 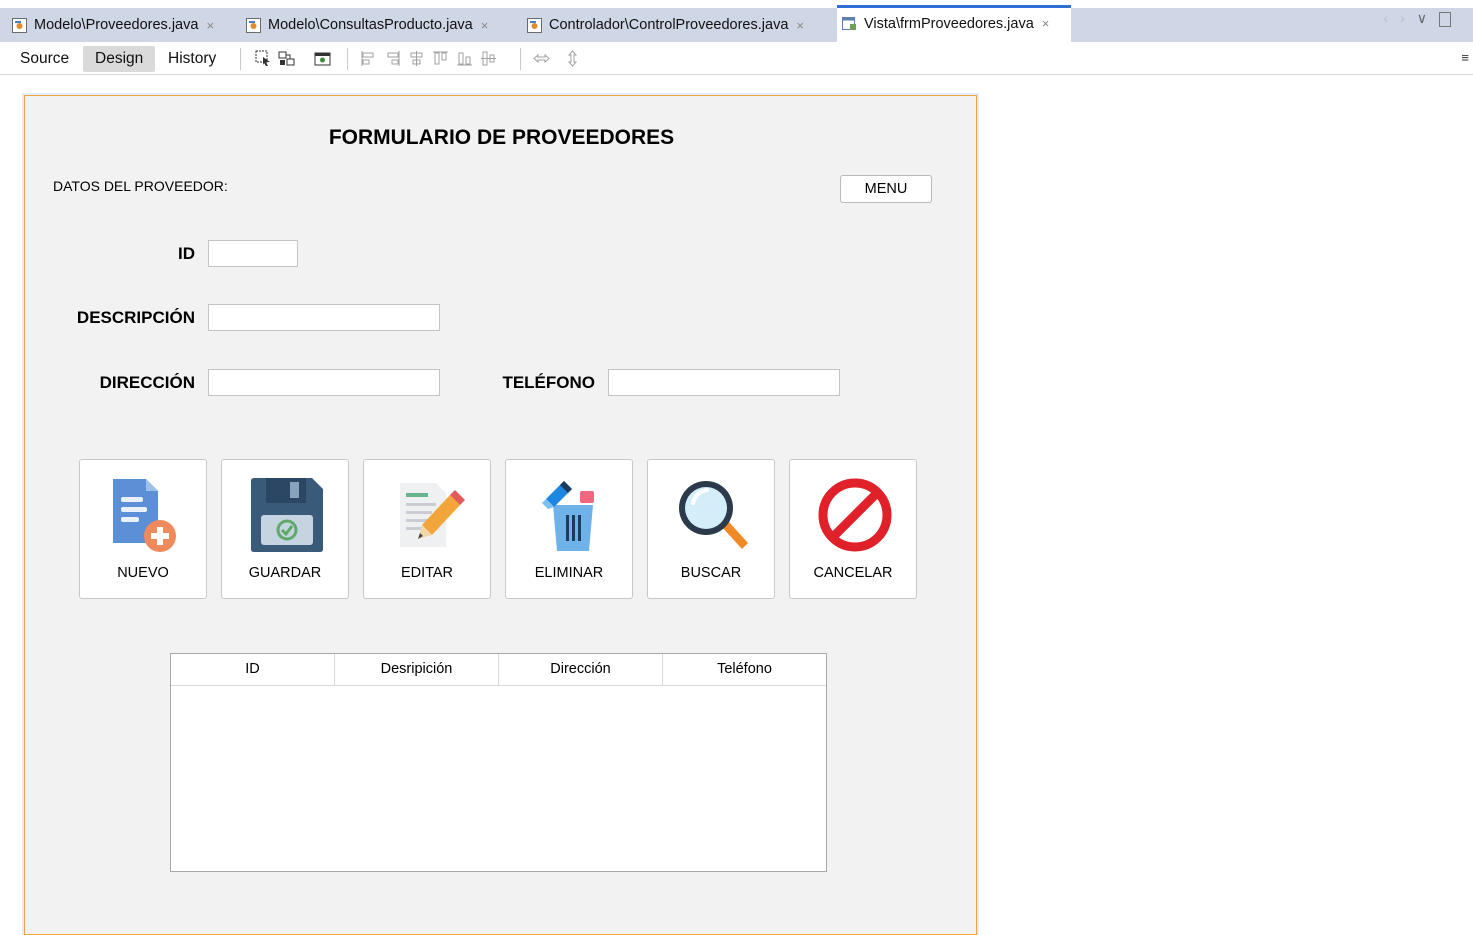 I want to click on center-horizontal-icon, so click(x=416, y=58).